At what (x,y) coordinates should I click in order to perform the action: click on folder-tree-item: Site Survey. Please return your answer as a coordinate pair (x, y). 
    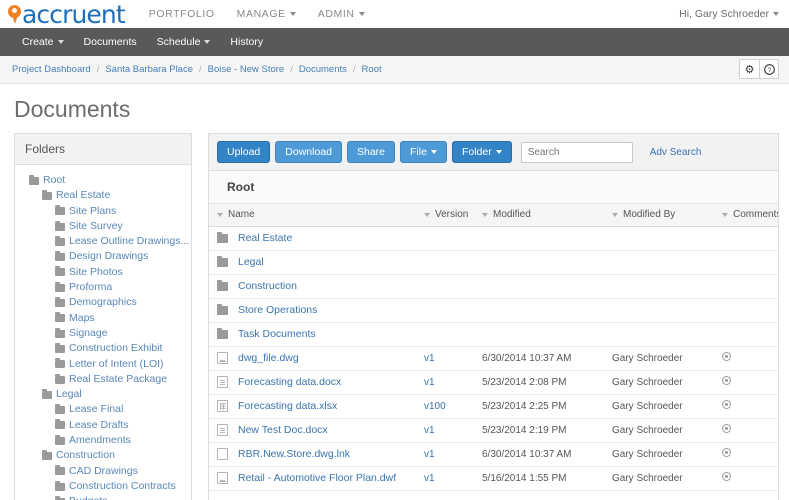
    Looking at the image, I should click on (103, 226).